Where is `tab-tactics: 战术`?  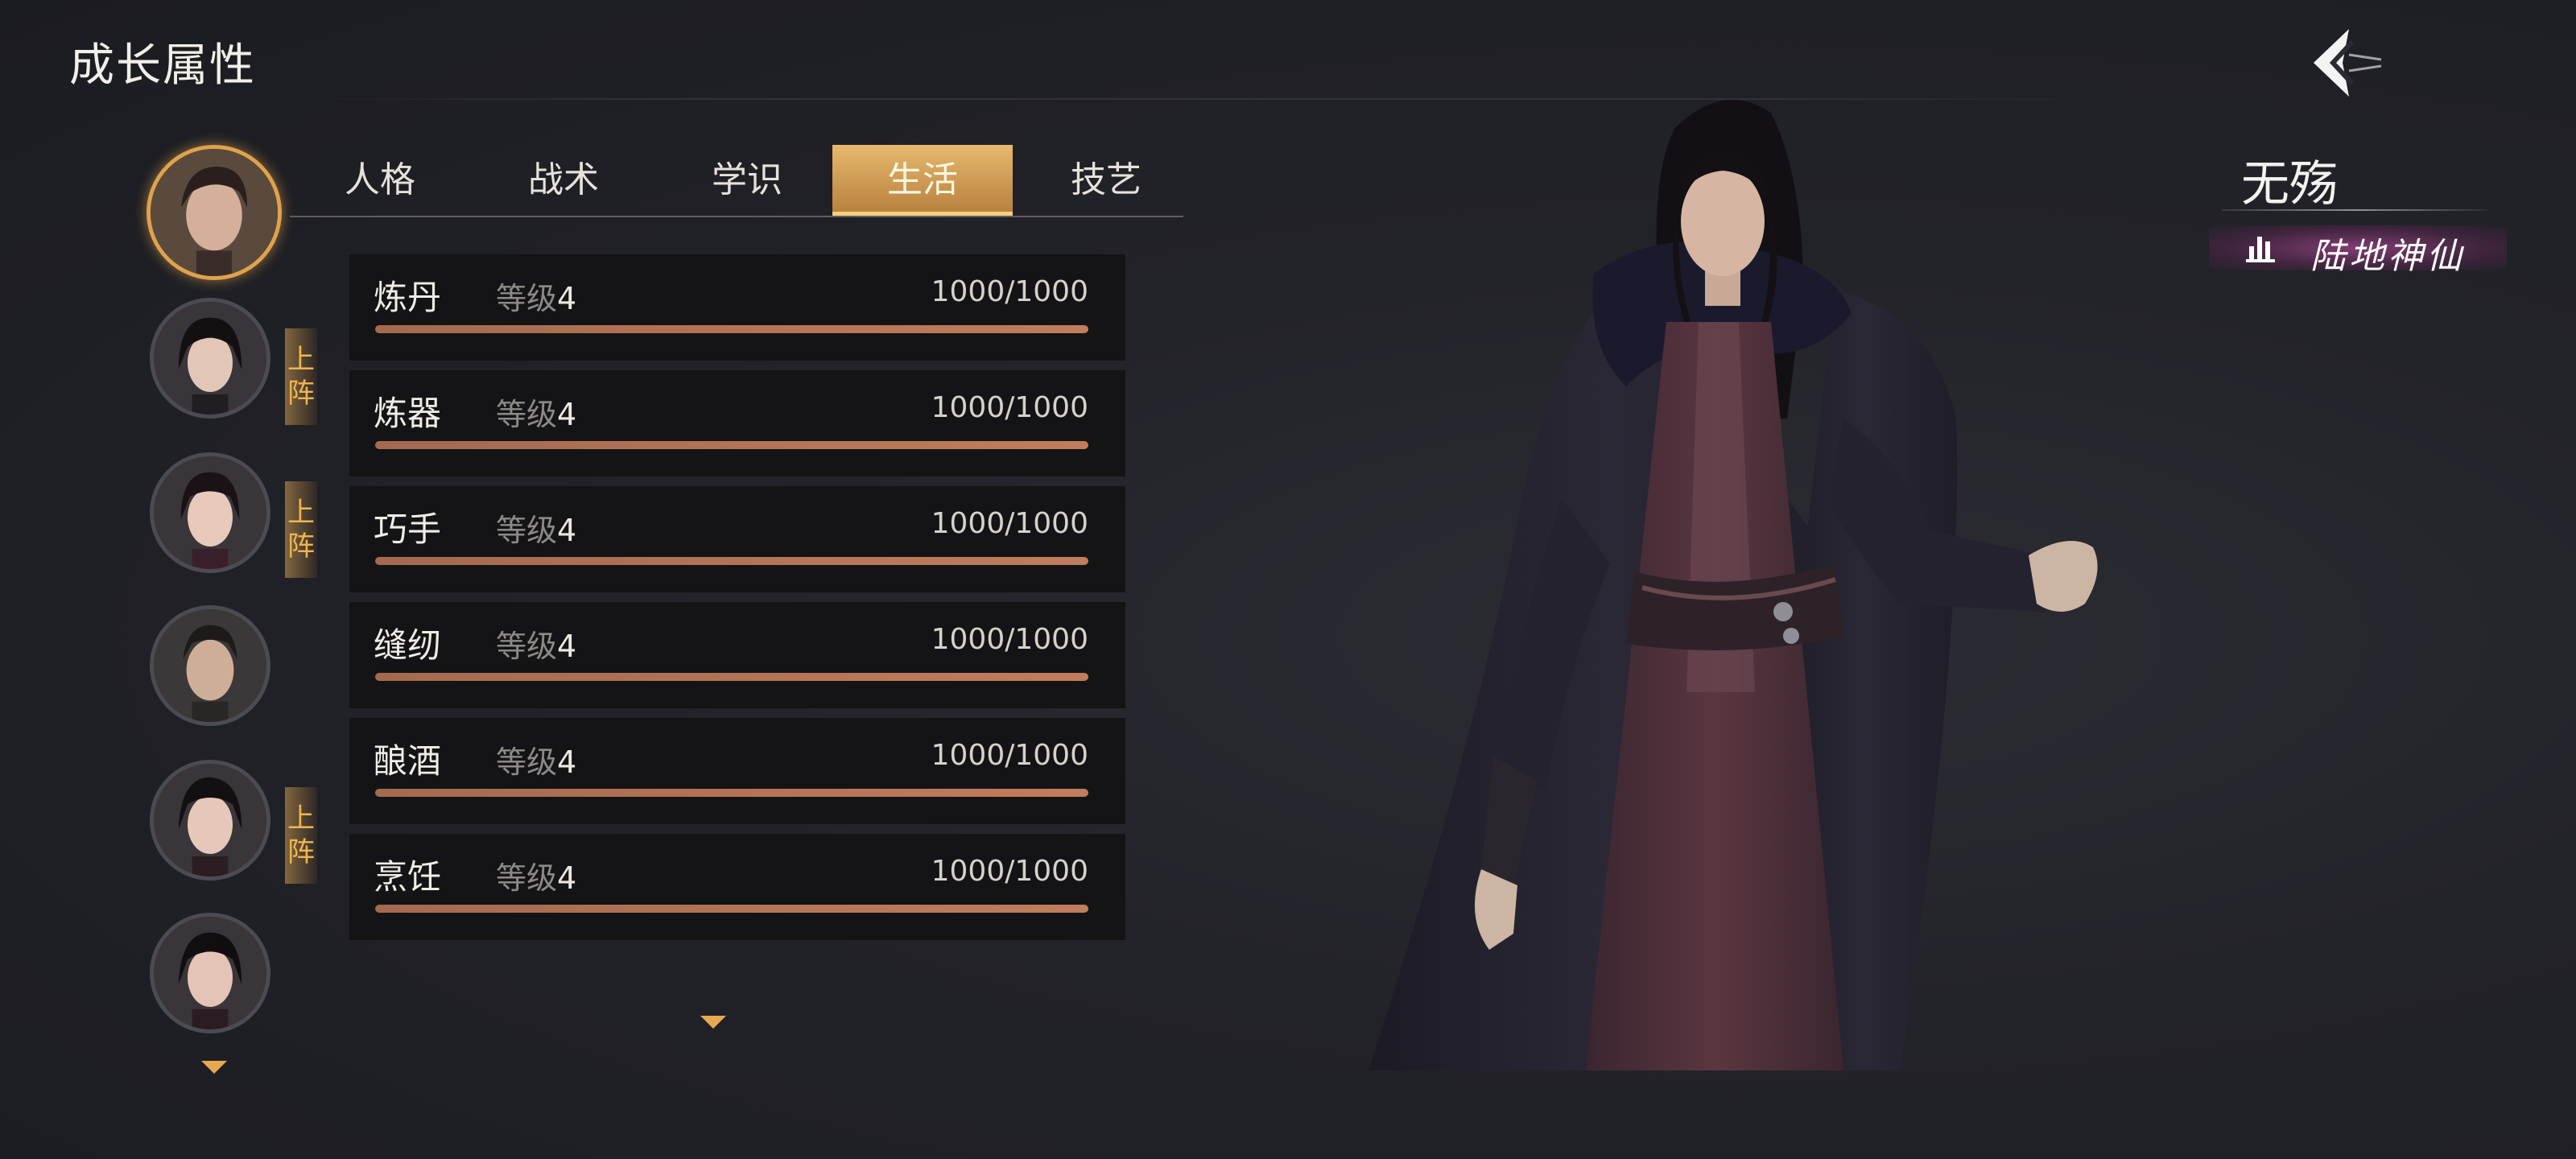
tab-tactics: 战术 is located at coordinates (563, 180).